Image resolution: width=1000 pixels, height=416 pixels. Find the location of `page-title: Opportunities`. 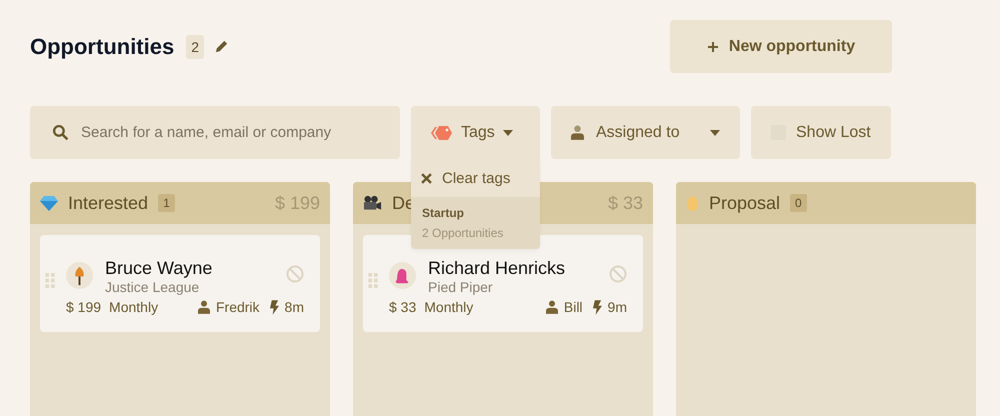

page-title: Opportunities is located at coordinates (102, 47).